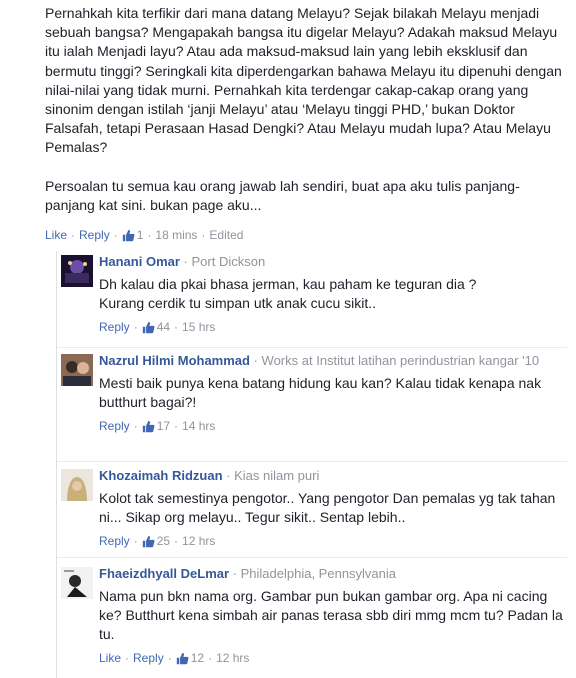 The height and width of the screenshot is (678, 576). I want to click on commenter-location: Port Dickson, so click(228, 261).